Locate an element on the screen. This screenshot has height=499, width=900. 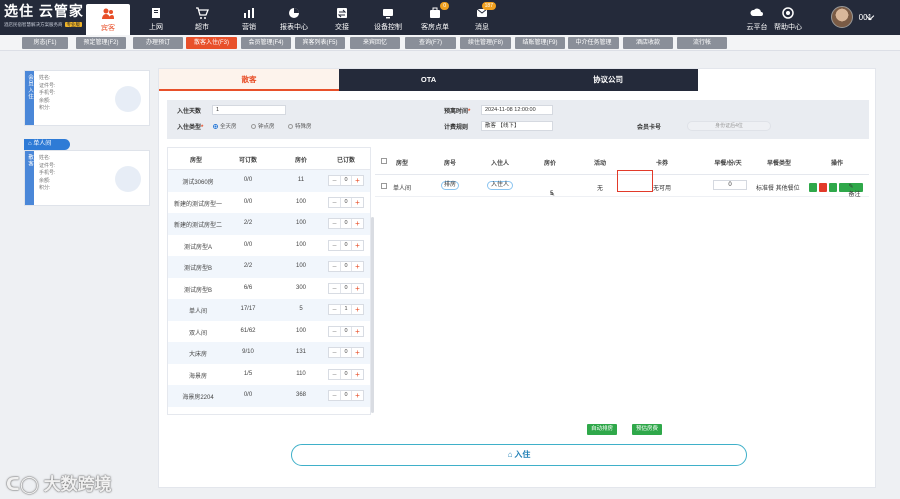
room-type-row: 测试3060房 0/0 11 −0 + is located at coordinates (269, 181).